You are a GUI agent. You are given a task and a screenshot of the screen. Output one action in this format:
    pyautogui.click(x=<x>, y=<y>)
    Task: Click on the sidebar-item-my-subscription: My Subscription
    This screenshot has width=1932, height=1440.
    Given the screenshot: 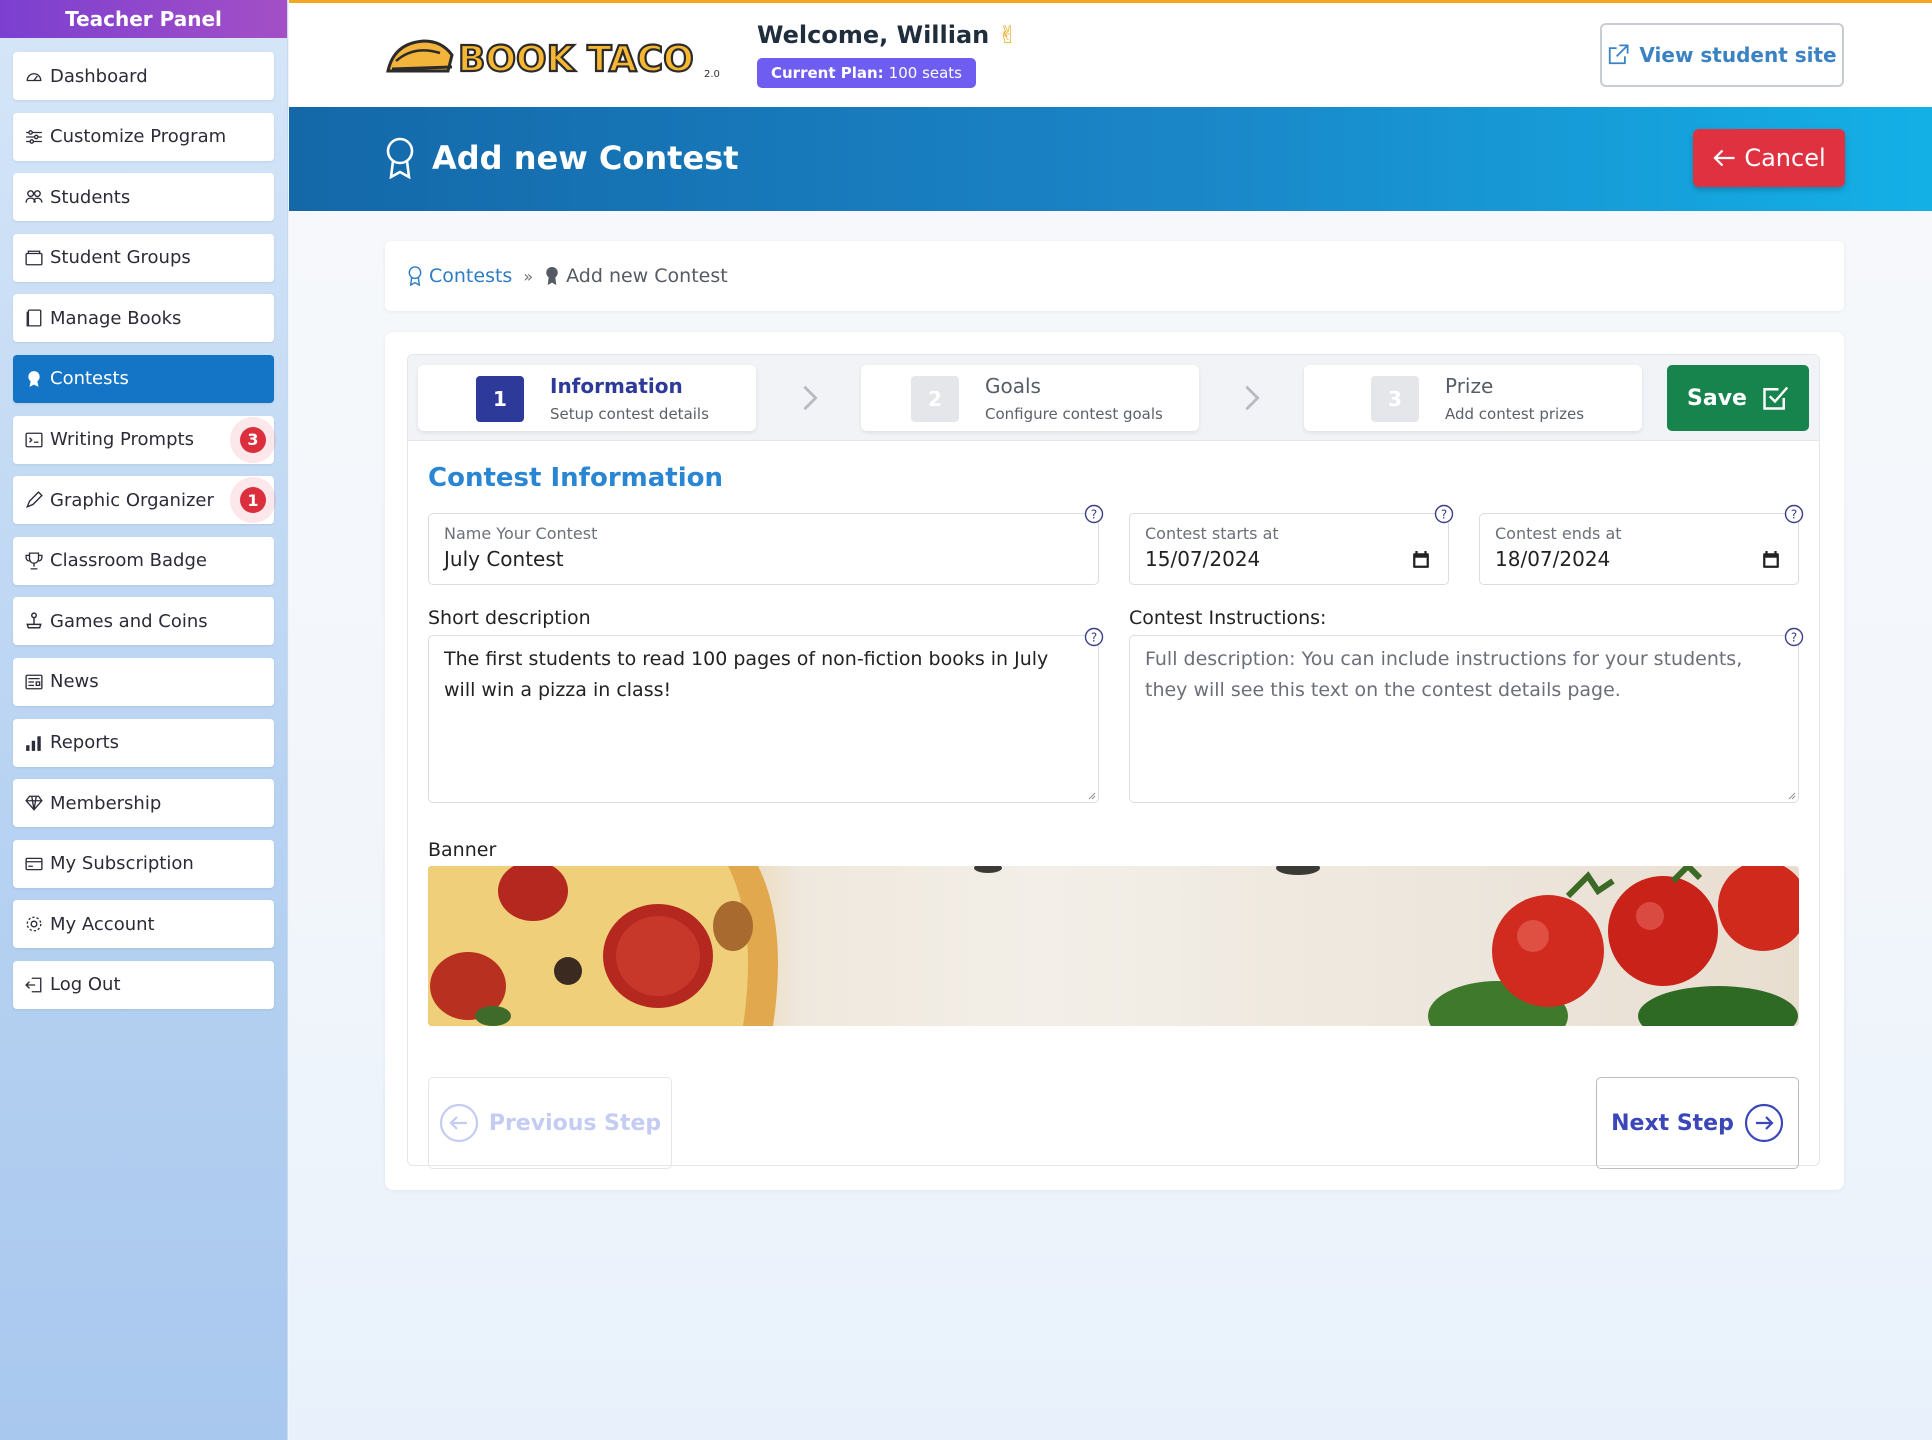 What is the action you would take?
    pyautogui.click(x=143, y=863)
    